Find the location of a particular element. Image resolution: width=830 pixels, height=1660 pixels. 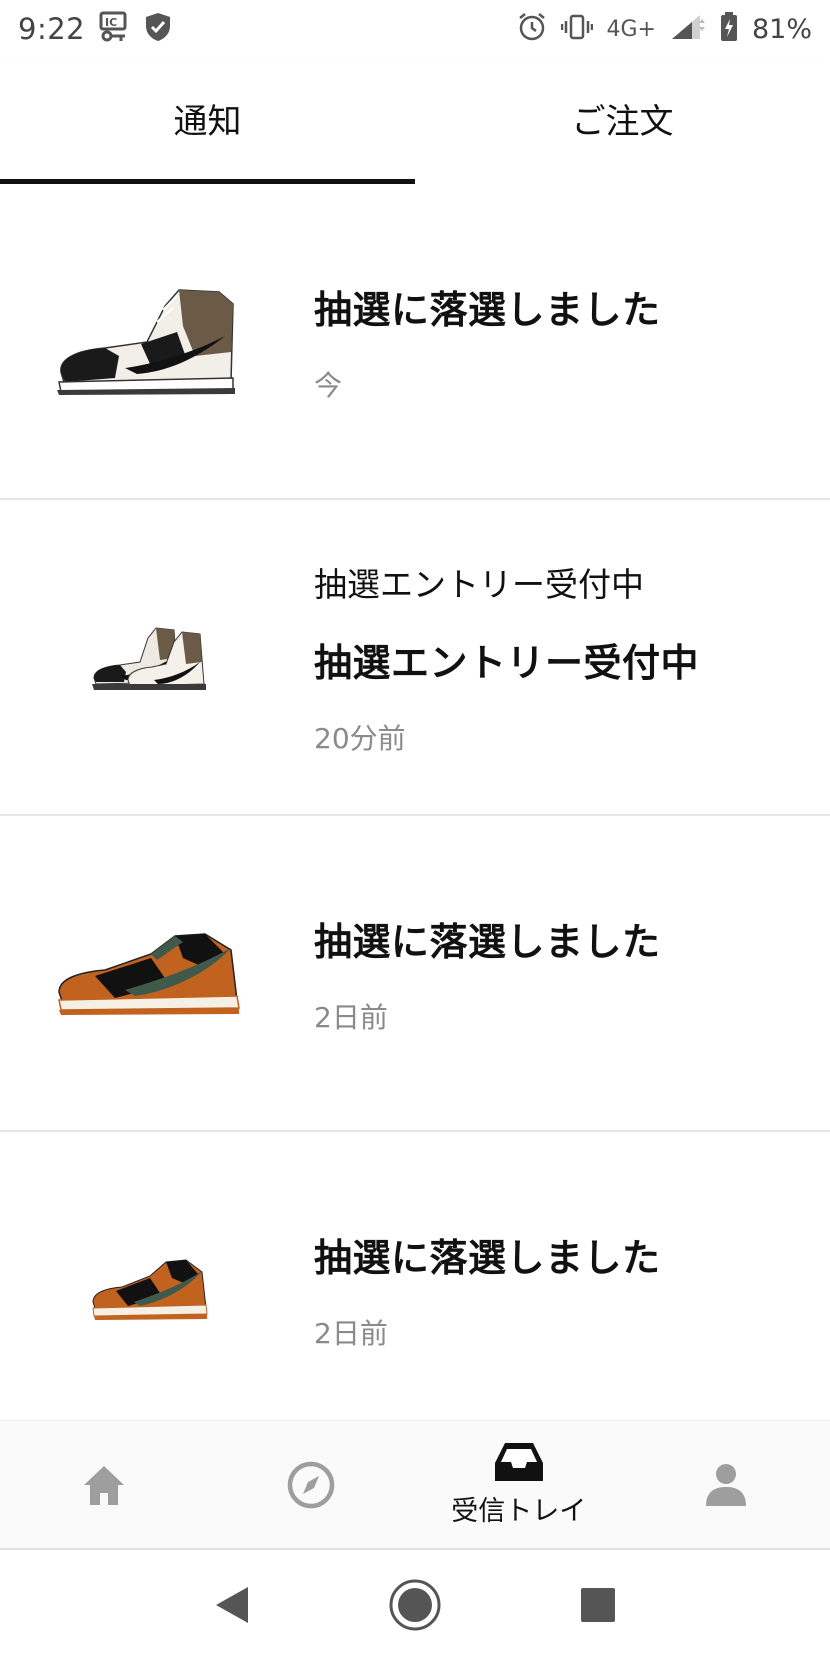

network-type: 4G+ is located at coordinates (631, 29).